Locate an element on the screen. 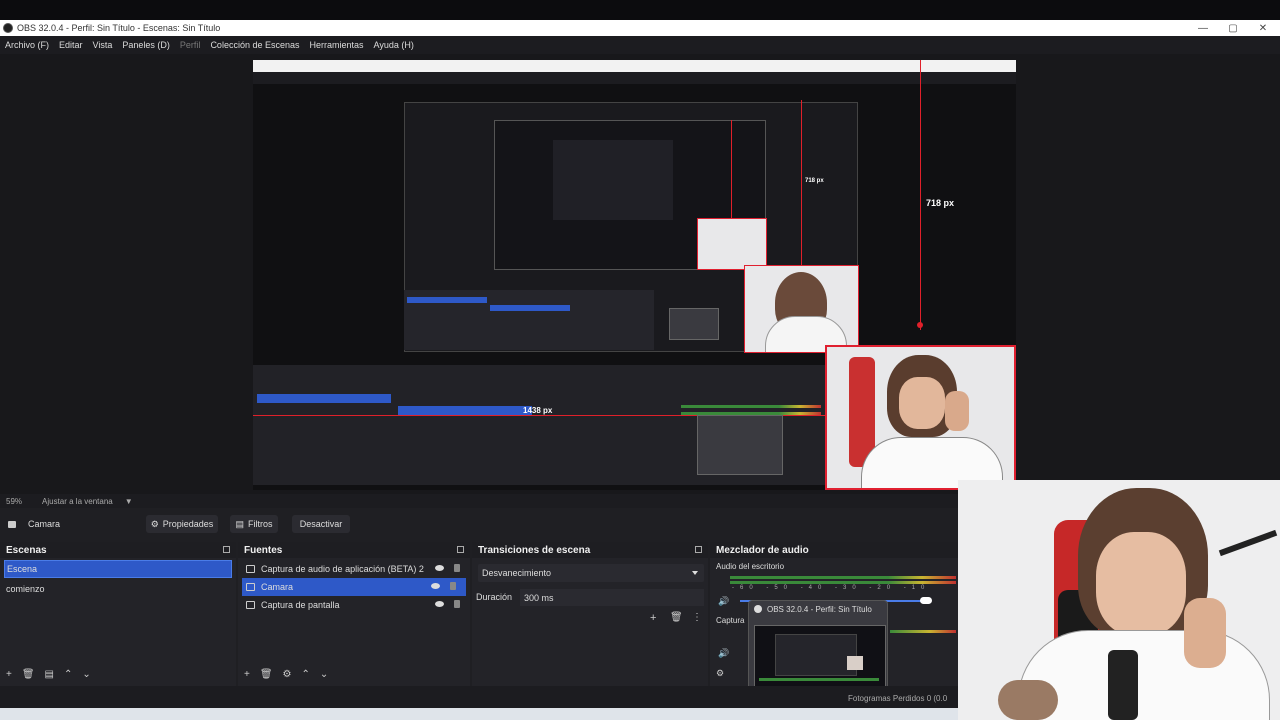 The width and height of the screenshot is (1280, 720). deactivate-label: Desactivar is located at coordinates (321, 524).